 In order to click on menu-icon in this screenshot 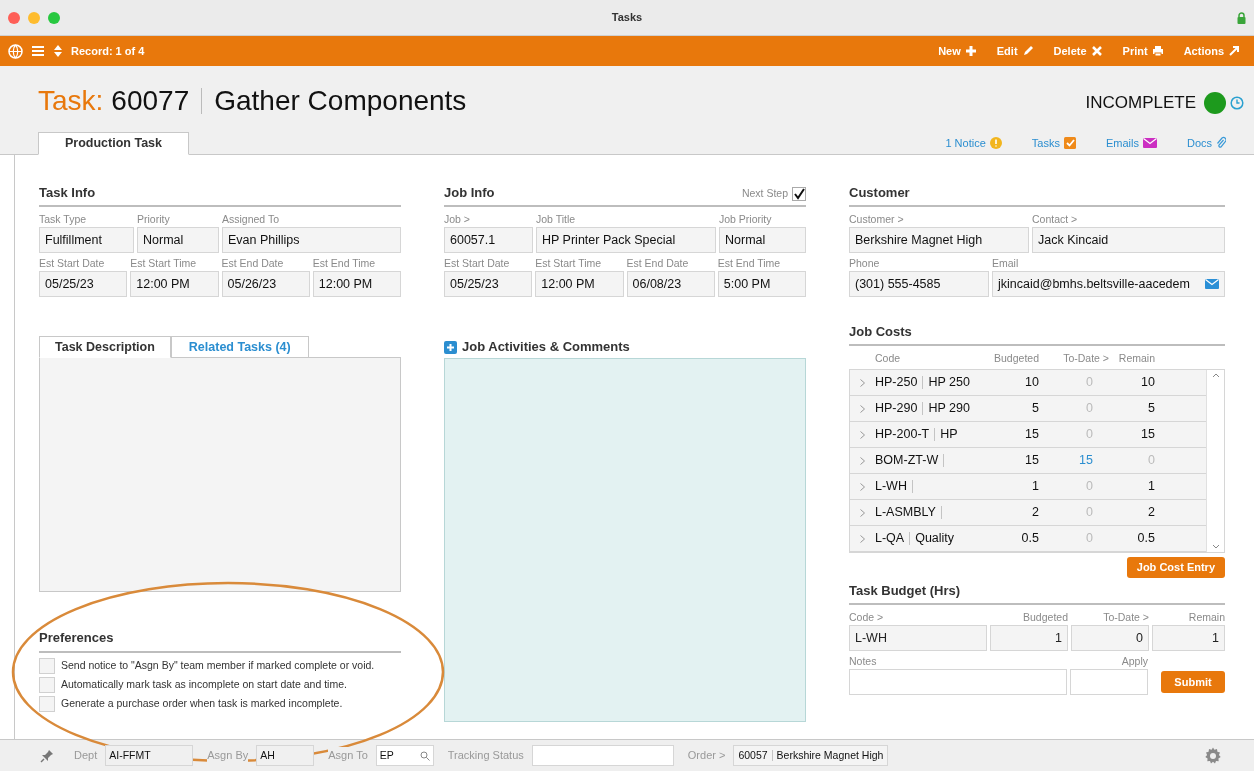, I will do `click(38, 51)`.